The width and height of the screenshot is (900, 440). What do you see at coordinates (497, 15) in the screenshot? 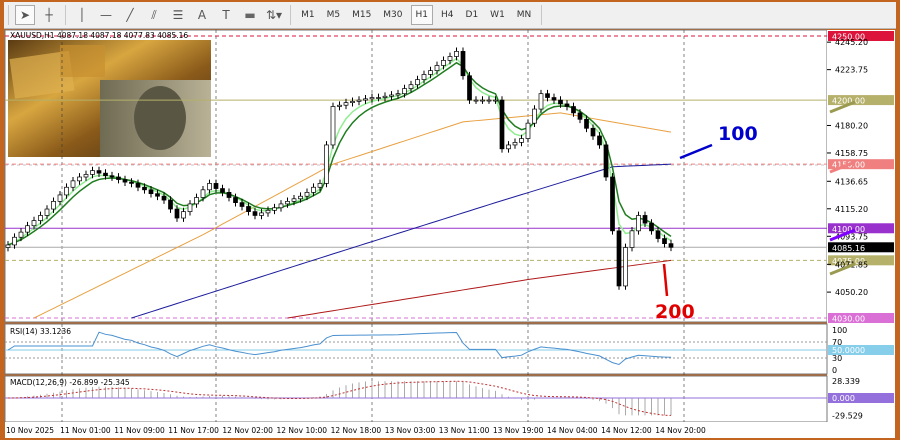
I see `timeframe-w1: W1` at bounding box center [497, 15].